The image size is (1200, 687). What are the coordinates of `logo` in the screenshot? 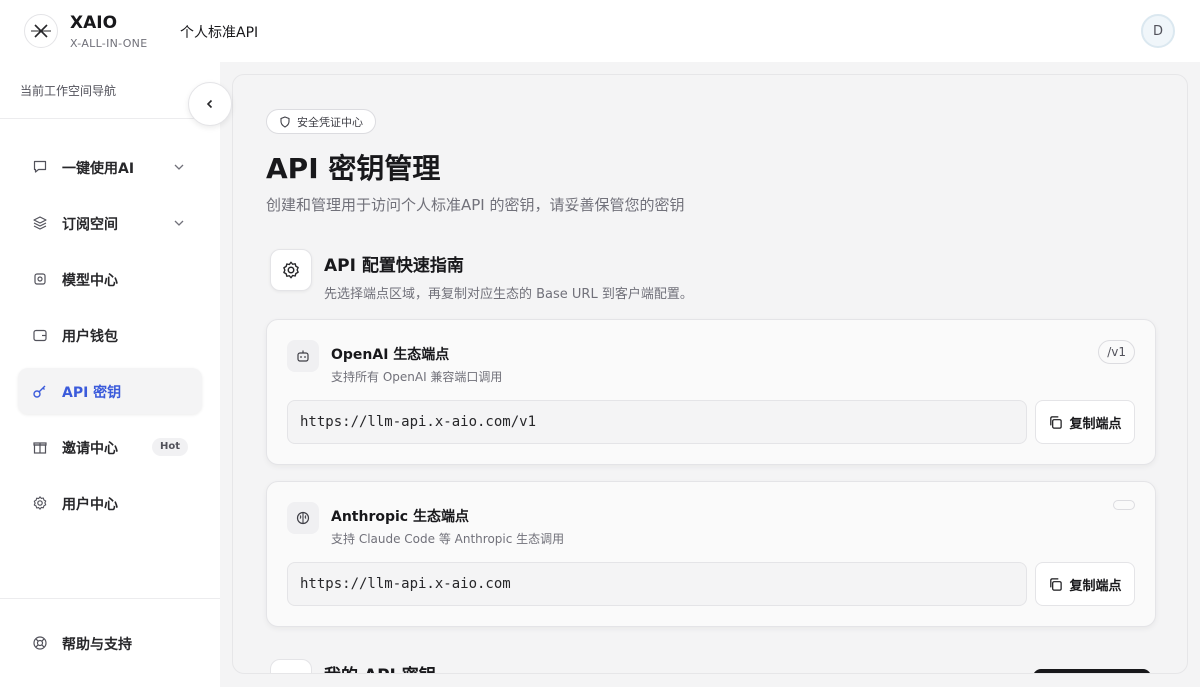 It's located at (41, 31).